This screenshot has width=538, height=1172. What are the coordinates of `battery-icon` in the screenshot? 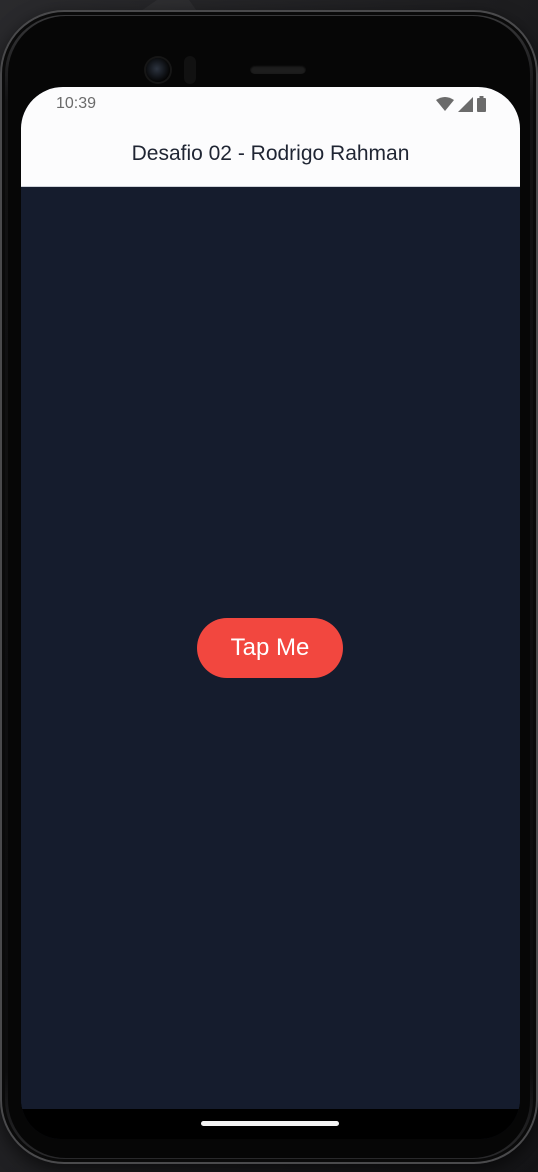 It's located at (481, 104).